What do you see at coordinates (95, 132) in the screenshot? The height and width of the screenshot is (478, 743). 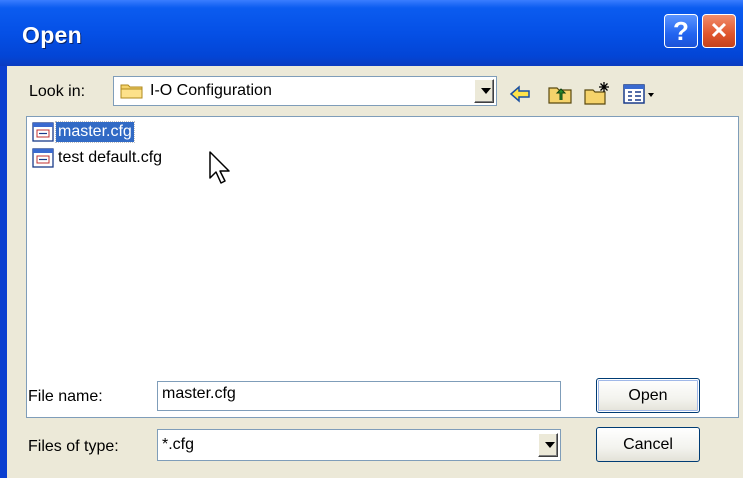 I see `file-name-label: master.cfg` at bounding box center [95, 132].